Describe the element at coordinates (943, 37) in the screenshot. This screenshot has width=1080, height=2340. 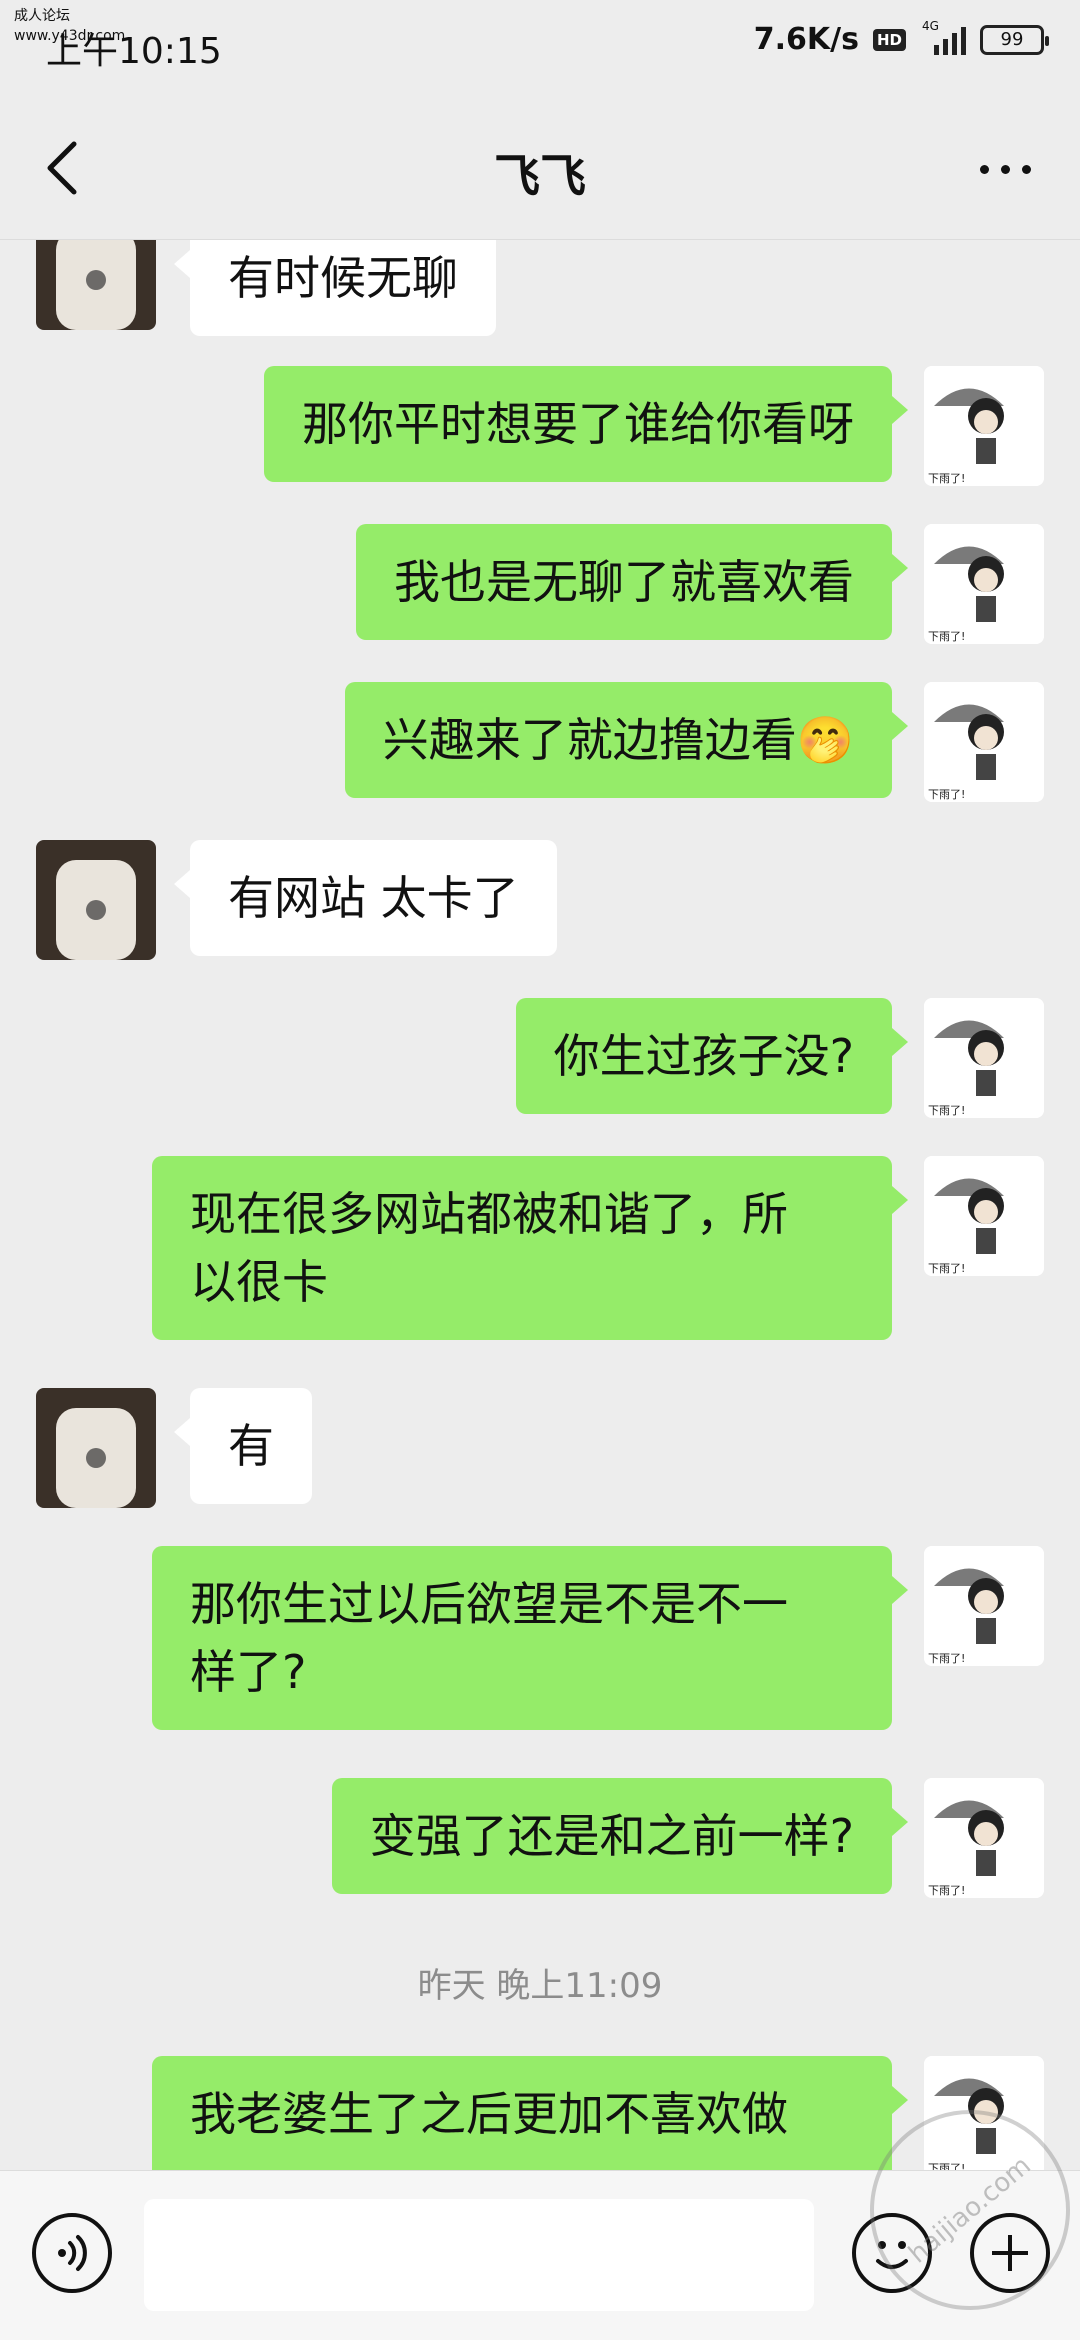
I see `signal-icon: 4G` at that location.